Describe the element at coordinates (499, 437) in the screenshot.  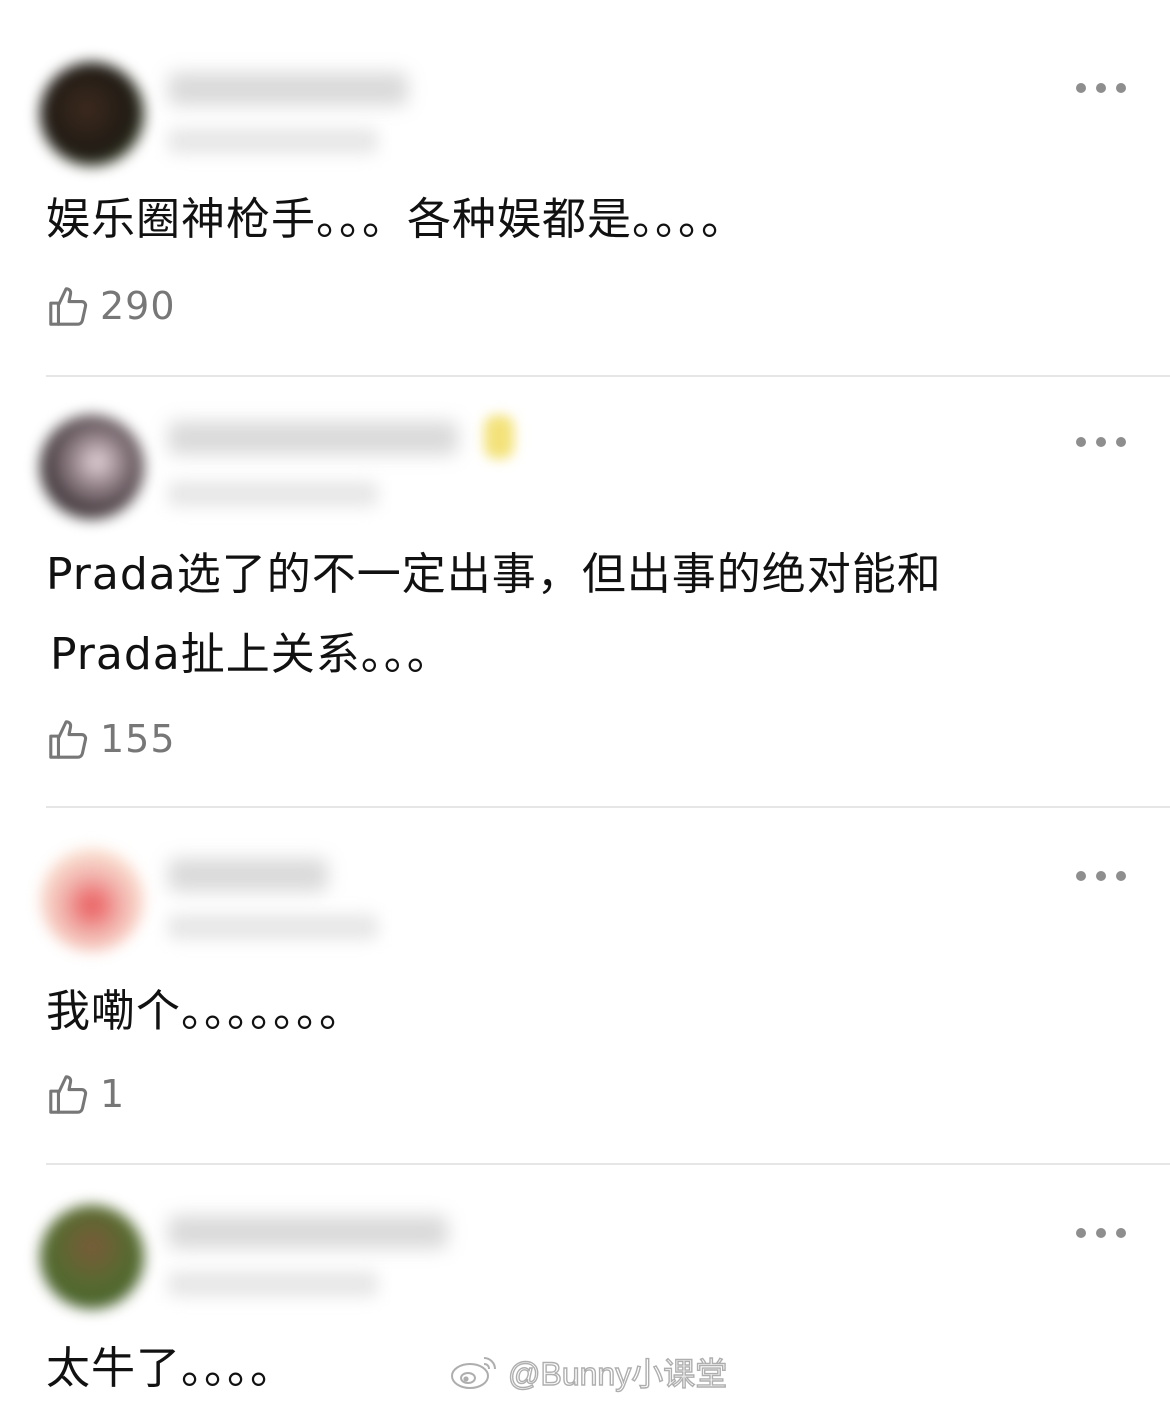
I see `vip-badge-icon` at that location.